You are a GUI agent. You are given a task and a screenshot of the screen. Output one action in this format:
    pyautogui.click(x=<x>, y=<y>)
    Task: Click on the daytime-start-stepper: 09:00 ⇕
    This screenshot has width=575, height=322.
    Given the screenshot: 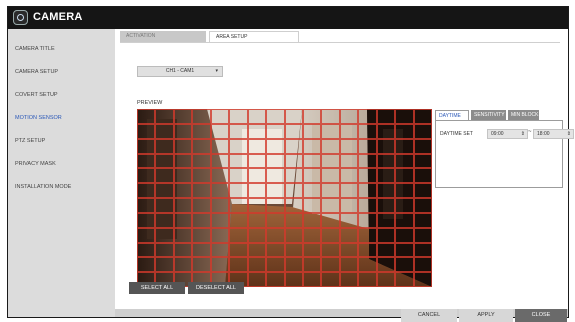 What is the action you would take?
    pyautogui.click(x=507, y=134)
    